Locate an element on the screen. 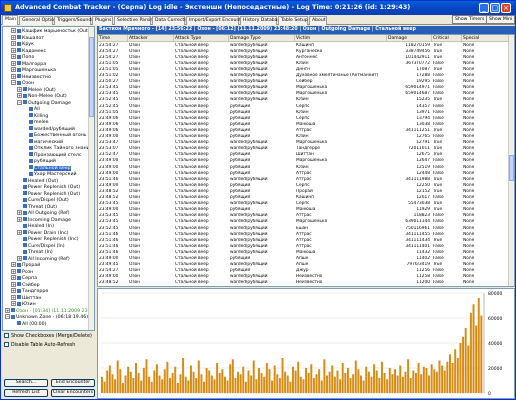 Image resolution: width=516 pixels, height=400 pixels. show-timers-button: Show Timers is located at coordinates (470, 19).